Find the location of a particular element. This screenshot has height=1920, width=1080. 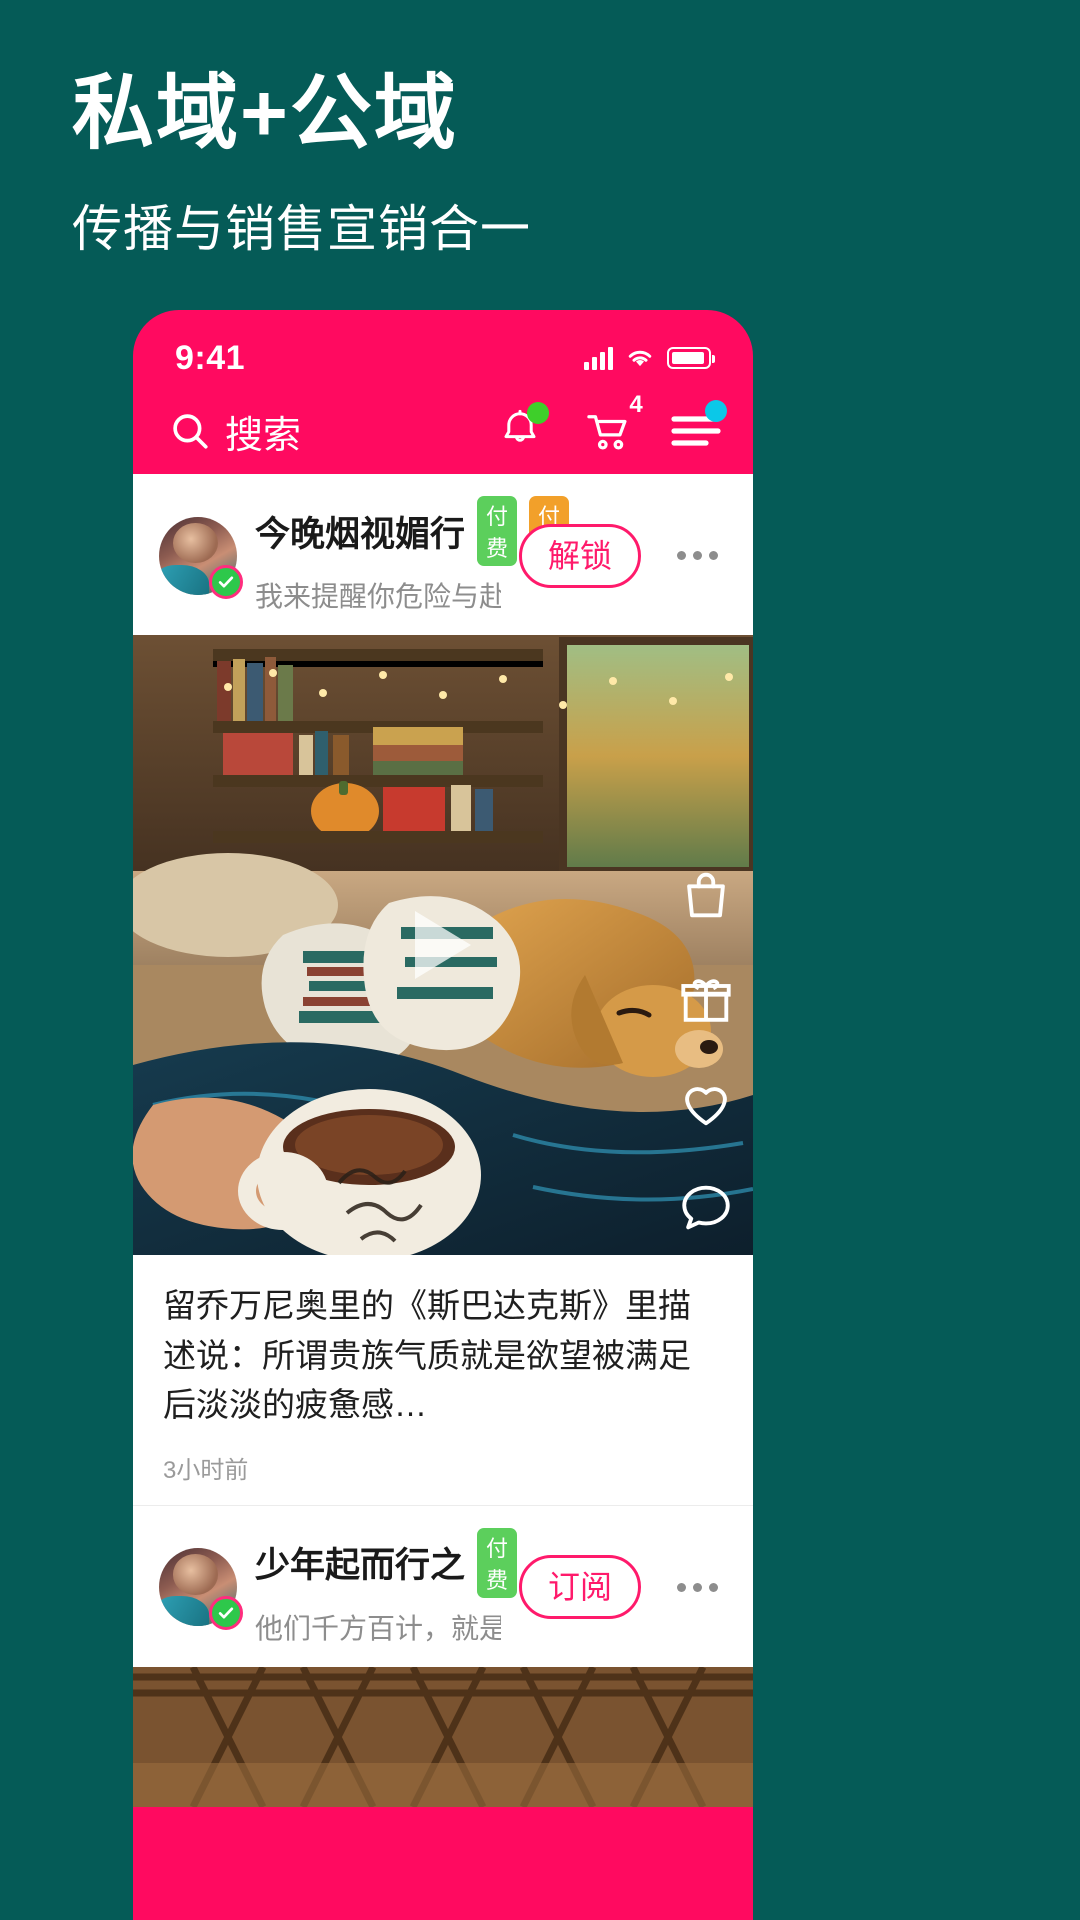

post-header: 今晚烟视媚行 付费 付费 我来提醒你危险与赴死之间的区别是什么 解锁 is located at coordinates (443, 554).